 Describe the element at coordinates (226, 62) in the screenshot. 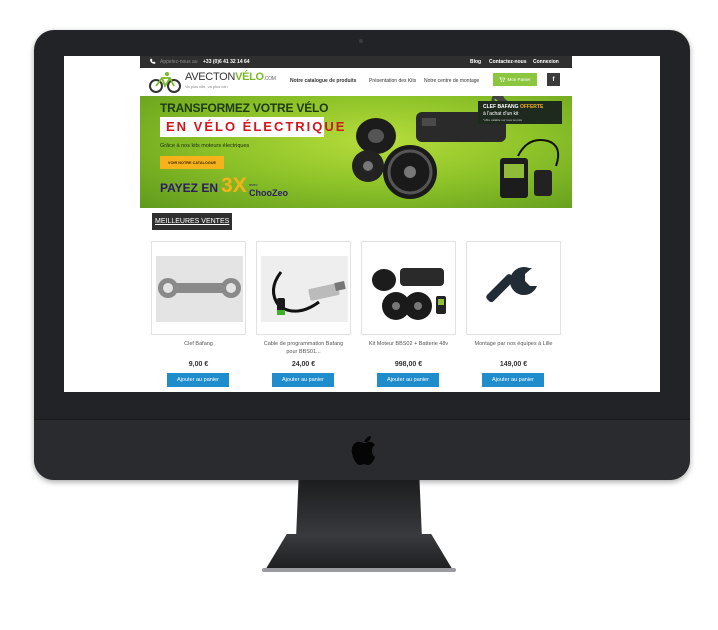

I see `phone-number: +33 (0)6 41 32 14 64` at that location.